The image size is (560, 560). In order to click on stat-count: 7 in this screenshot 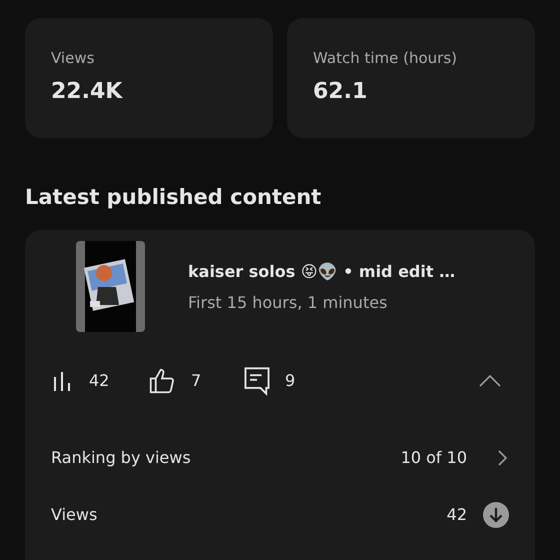, I will do `click(196, 381)`.